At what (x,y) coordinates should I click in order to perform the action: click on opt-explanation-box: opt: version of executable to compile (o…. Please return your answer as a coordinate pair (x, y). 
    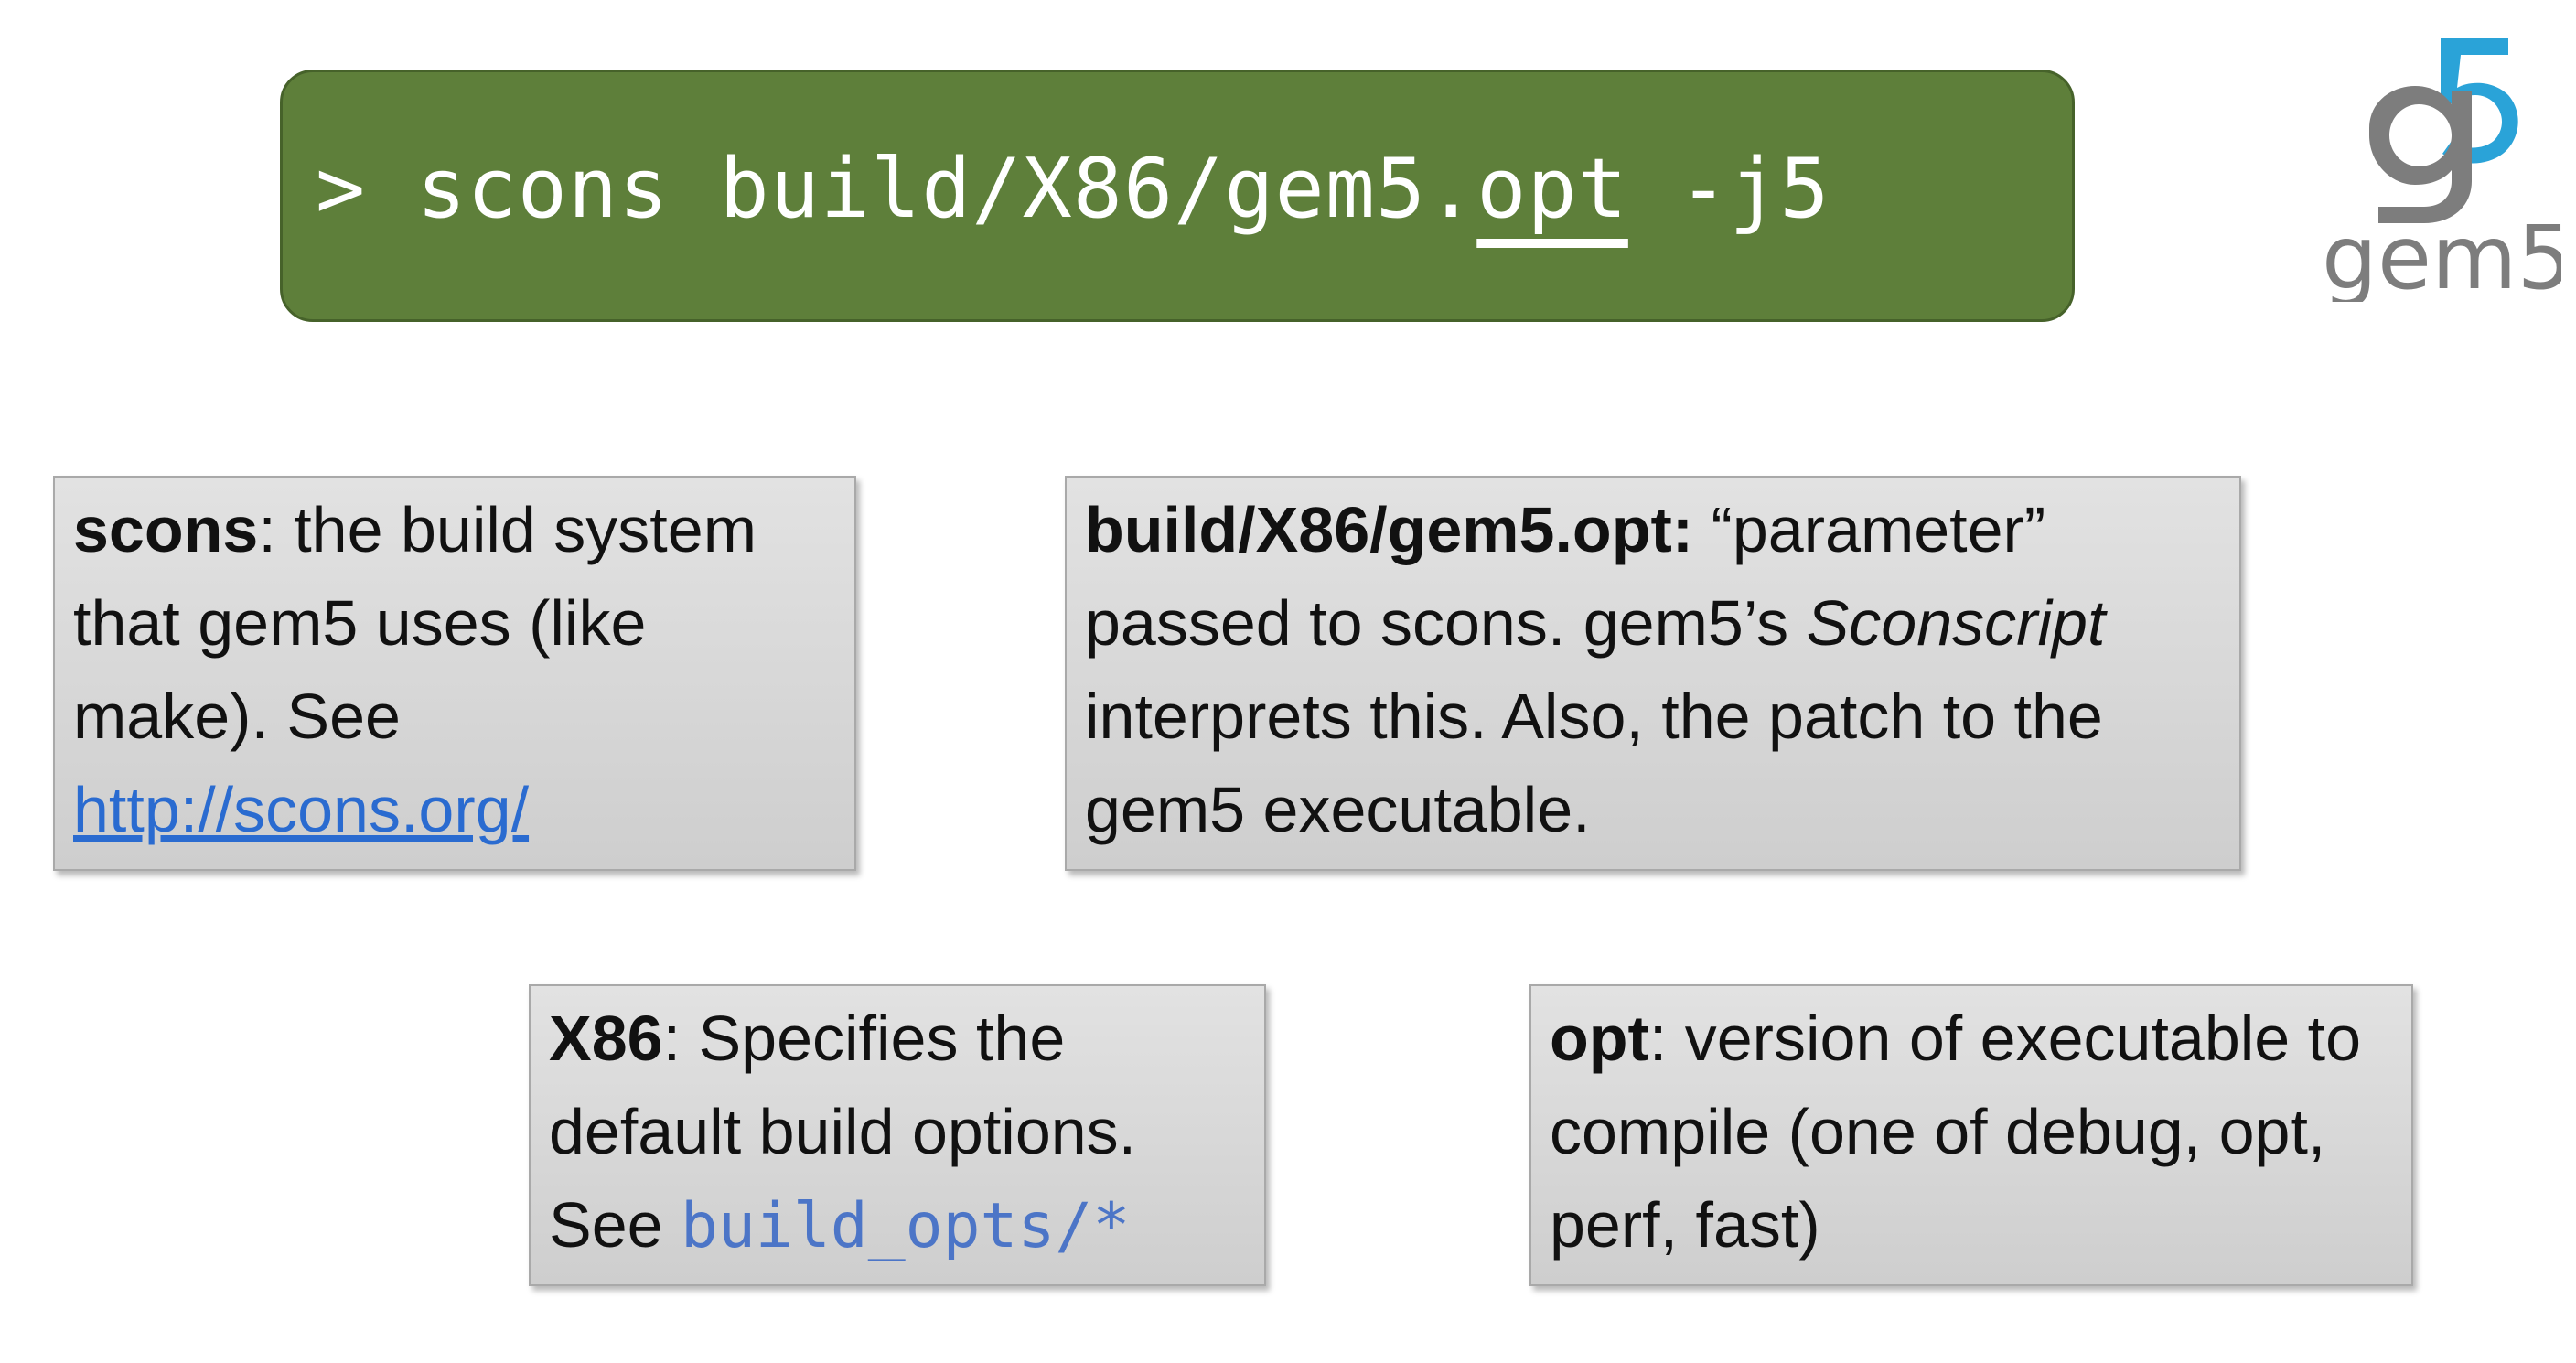
    Looking at the image, I should click on (1971, 1135).